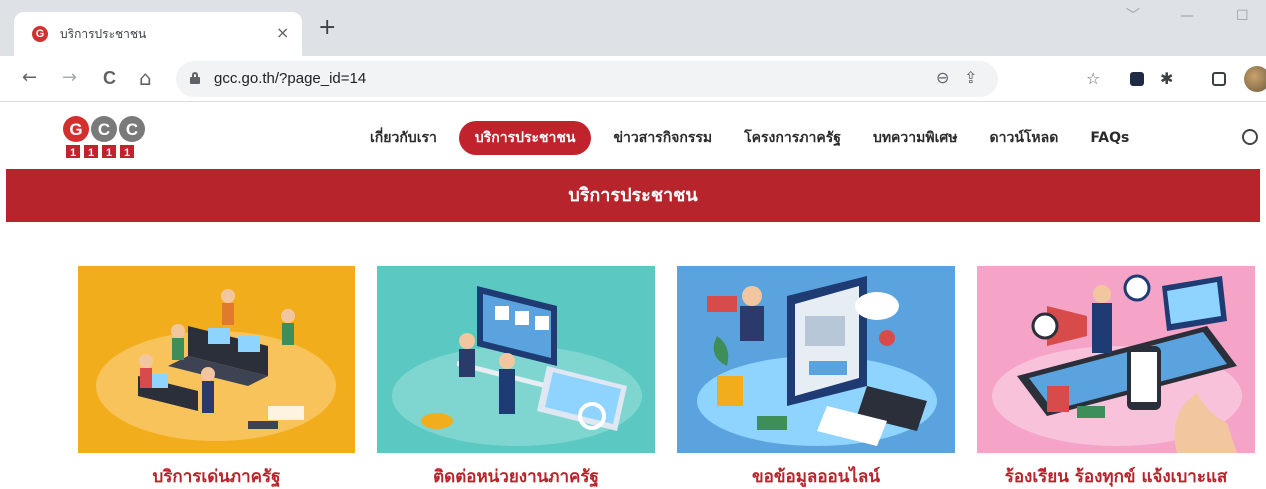  What do you see at coordinates (792, 138) in the screenshot?
I see `menu-item-projects: โครงการภาครัฐ` at bounding box center [792, 138].